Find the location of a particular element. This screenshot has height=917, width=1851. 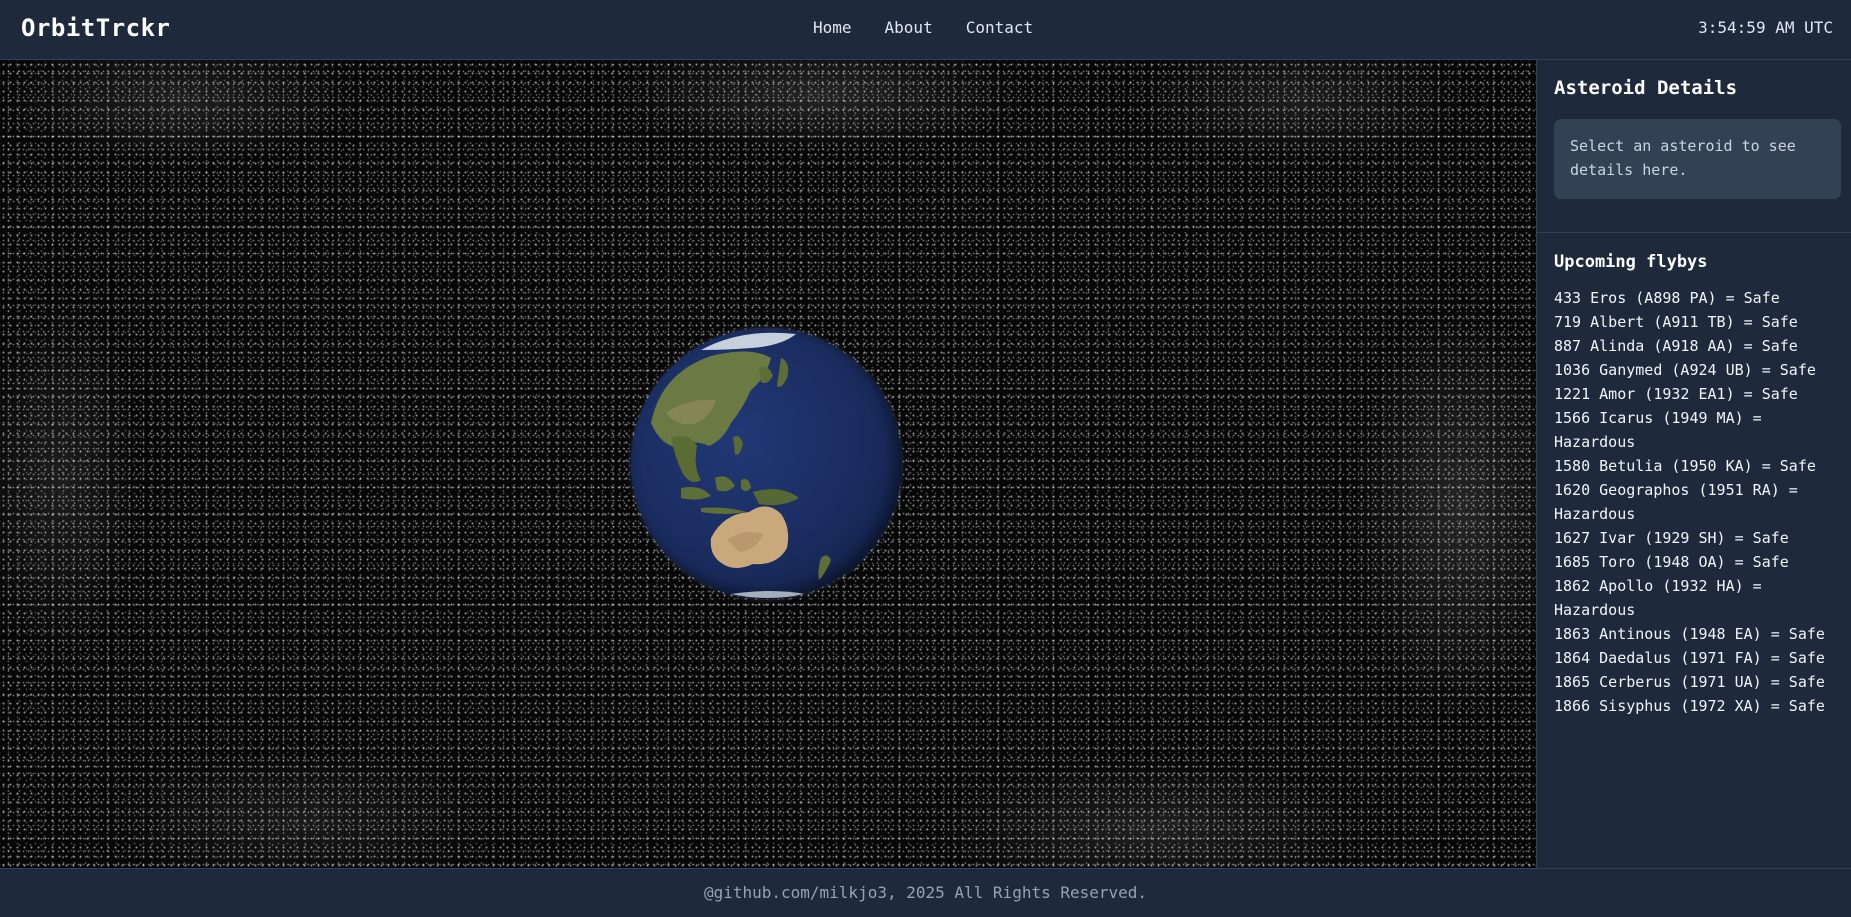

flyby-list-item: 887 Alinda (A918 AA) = Safe is located at coordinates (1699, 346).